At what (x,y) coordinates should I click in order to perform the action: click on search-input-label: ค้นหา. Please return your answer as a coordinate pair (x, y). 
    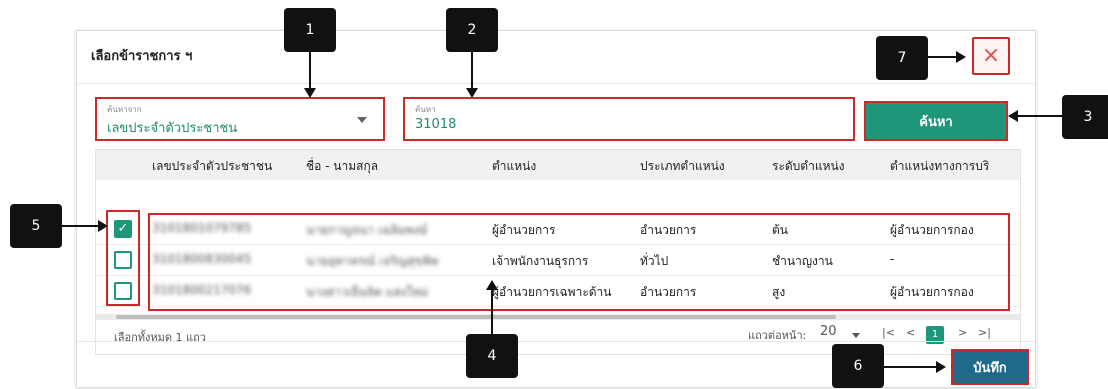
    Looking at the image, I should click on (425, 109).